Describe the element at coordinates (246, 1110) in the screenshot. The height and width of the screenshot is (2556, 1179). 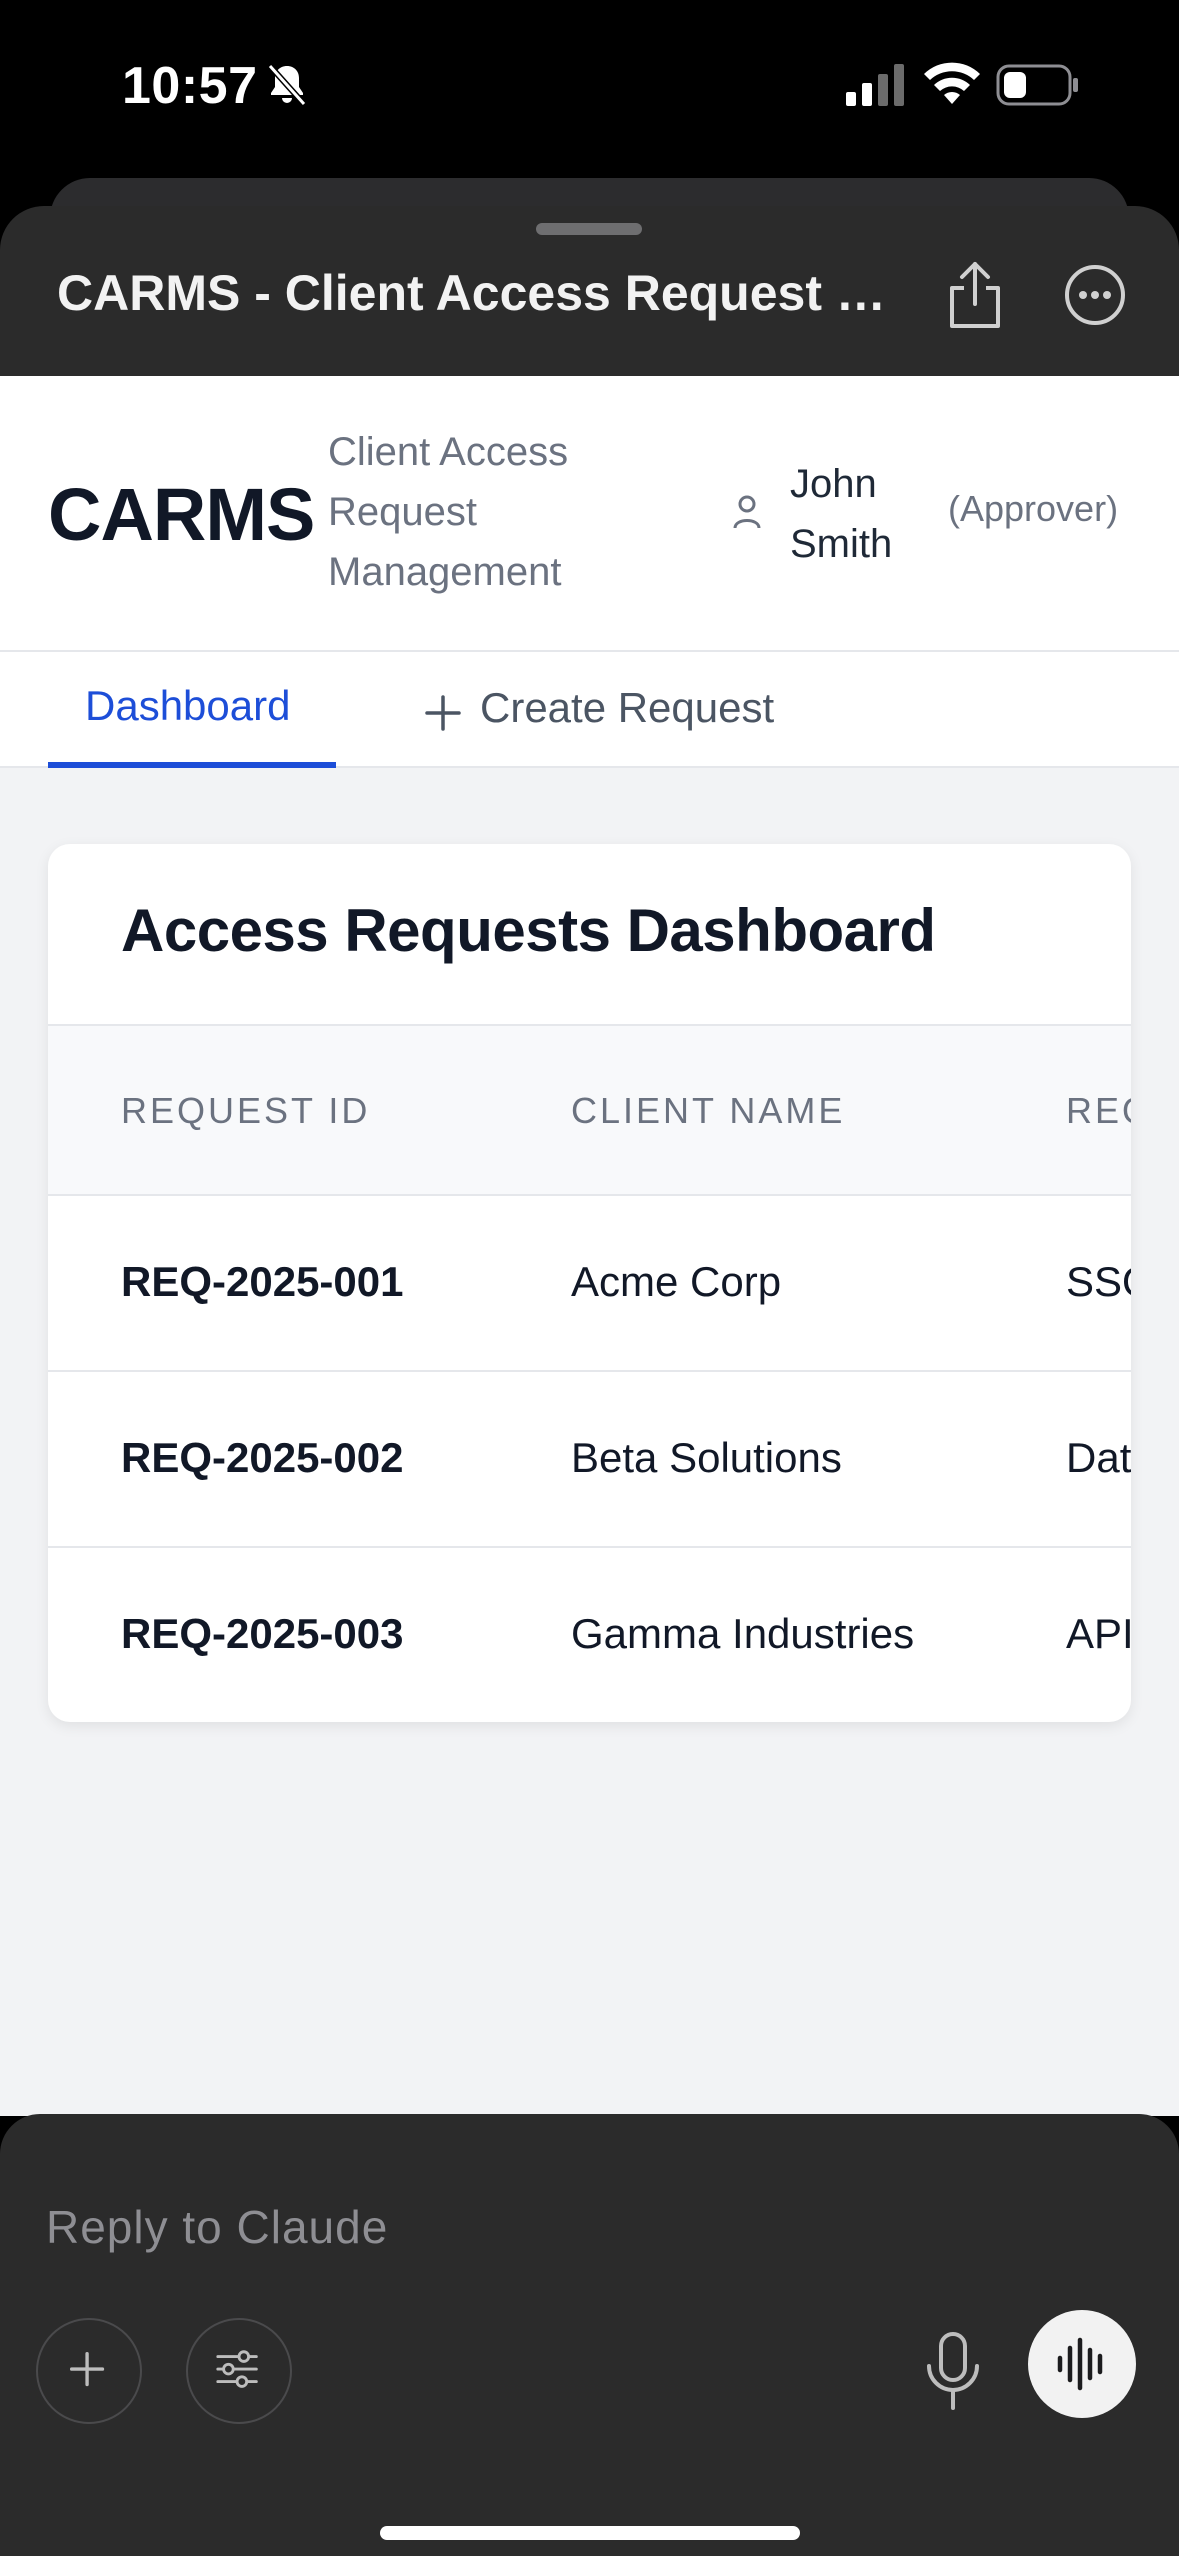
I see `column-header-request-id: REQUEST ID` at that location.